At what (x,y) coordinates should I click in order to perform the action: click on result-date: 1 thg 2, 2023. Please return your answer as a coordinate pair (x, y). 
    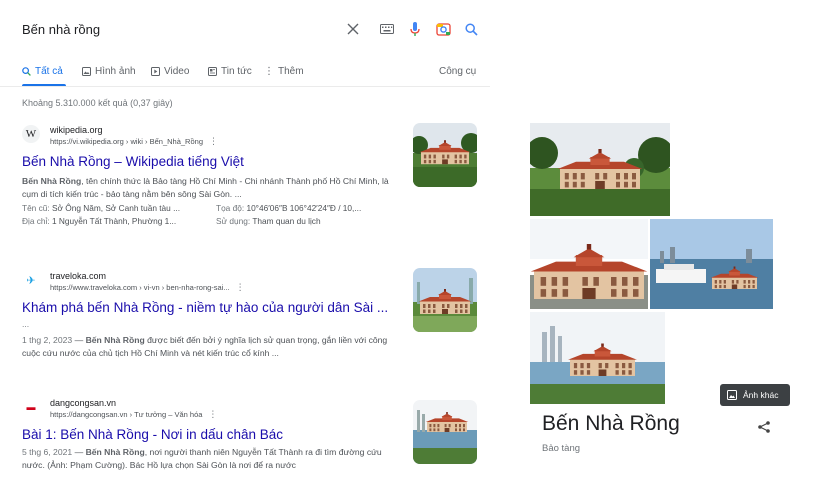
    Looking at the image, I should click on (47, 340).